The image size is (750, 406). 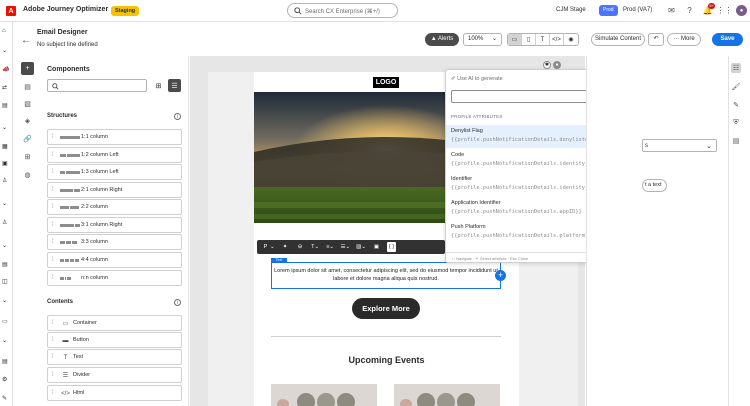 What do you see at coordinates (482, 39) in the screenshot?
I see `zoom-select: 100% ⌄` at bounding box center [482, 39].